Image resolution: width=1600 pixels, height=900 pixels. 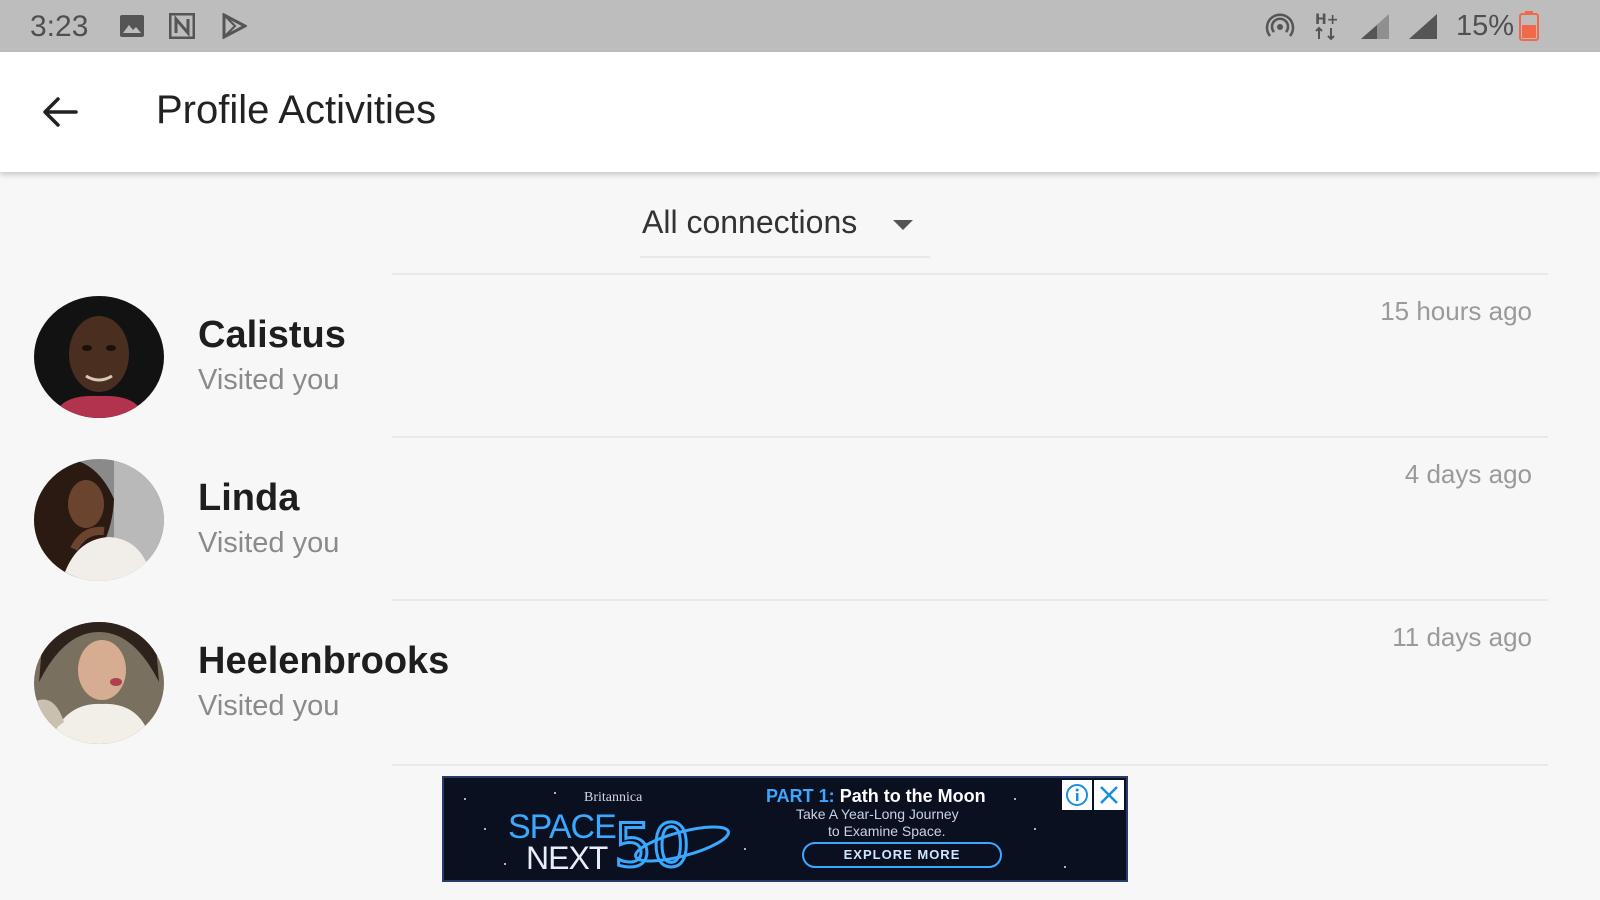 I want to click on h-plus-data-icon: H+, so click(x=1327, y=26).